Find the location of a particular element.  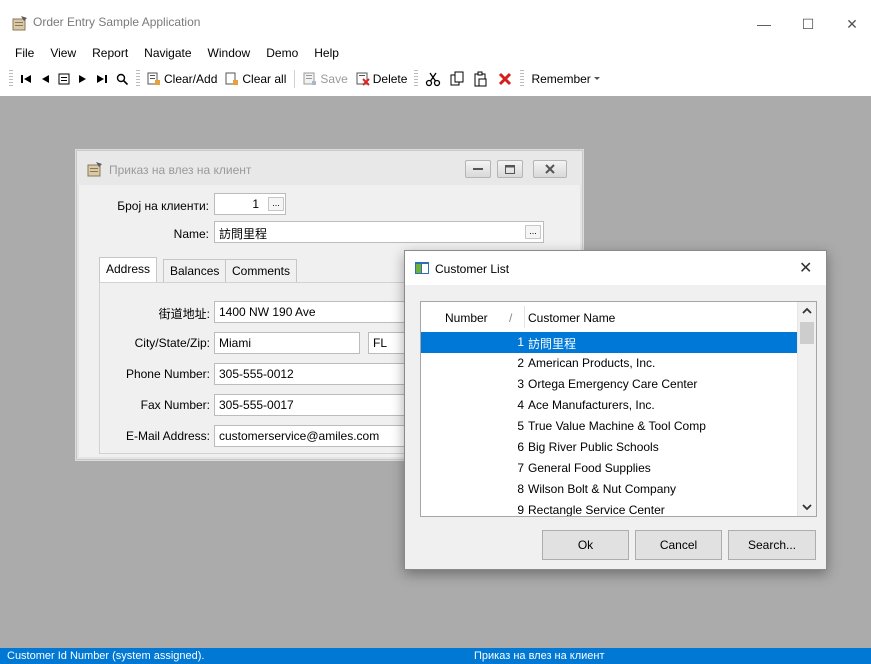

menu-report: Report is located at coordinates (110, 53).